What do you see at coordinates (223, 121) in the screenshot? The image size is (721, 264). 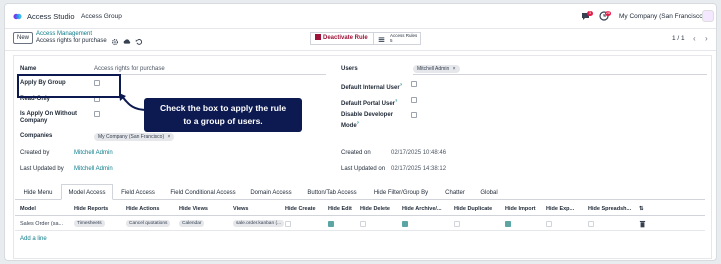 I see `callout-line-2: to a group of users.` at bounding box center [223, 121].